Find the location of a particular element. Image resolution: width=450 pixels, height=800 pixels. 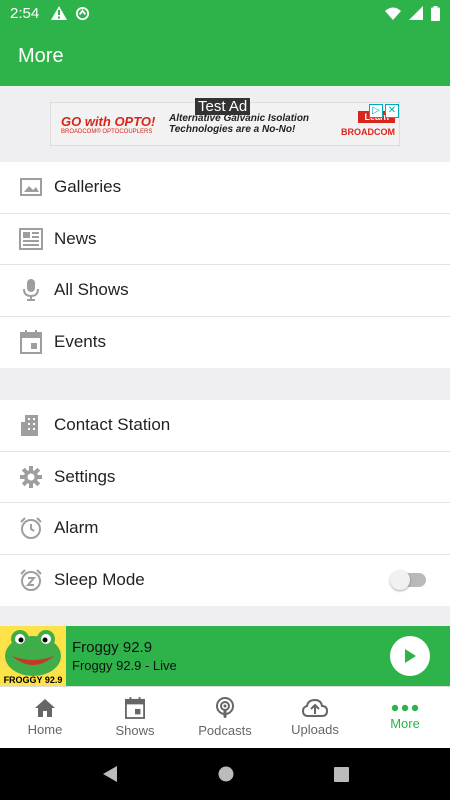

ad-brand-right: BROADCOM is located at coordinates (368, 132).